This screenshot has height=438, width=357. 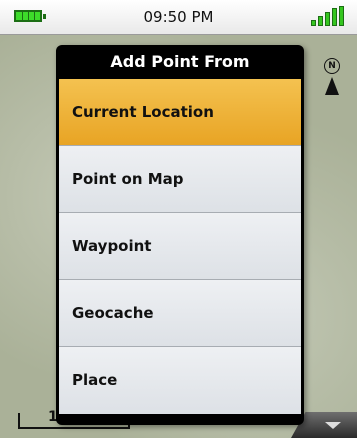 What do you see at coordinates (329, 16) in the screenshot?
I see `signal-bars-icon` at bounding box center [329, 16].